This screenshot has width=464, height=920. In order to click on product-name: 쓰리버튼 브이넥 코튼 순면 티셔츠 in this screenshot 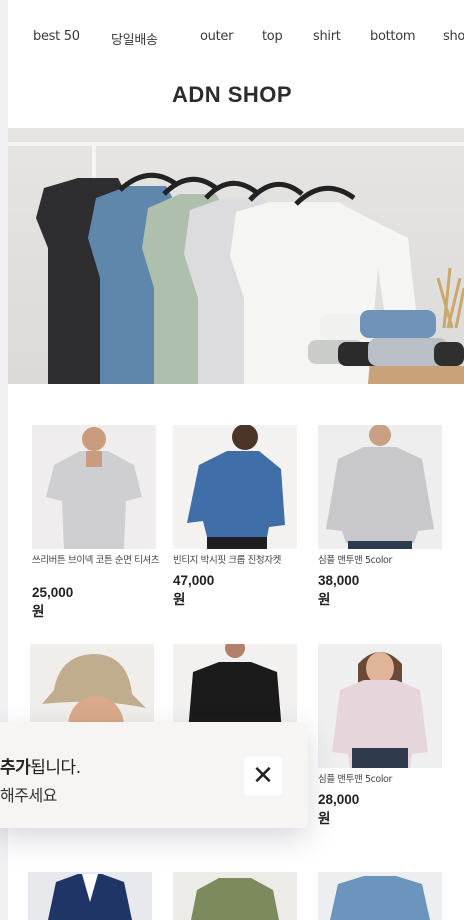, I will do `click(96, 561)`.